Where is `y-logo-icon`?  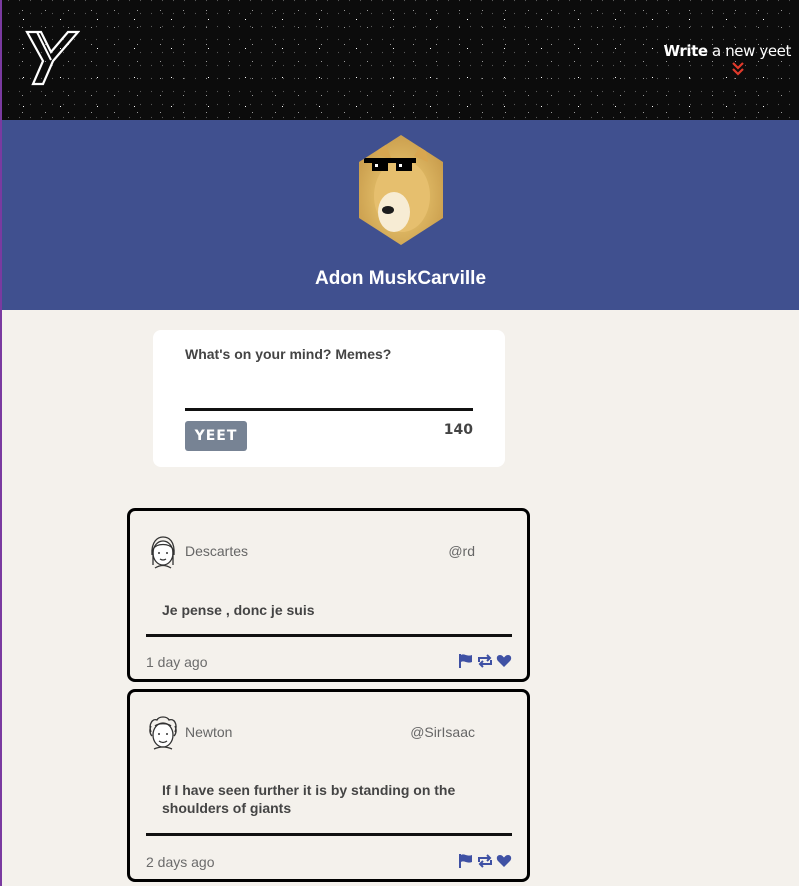 y-logo-icon is located at coordinates (52, 58).